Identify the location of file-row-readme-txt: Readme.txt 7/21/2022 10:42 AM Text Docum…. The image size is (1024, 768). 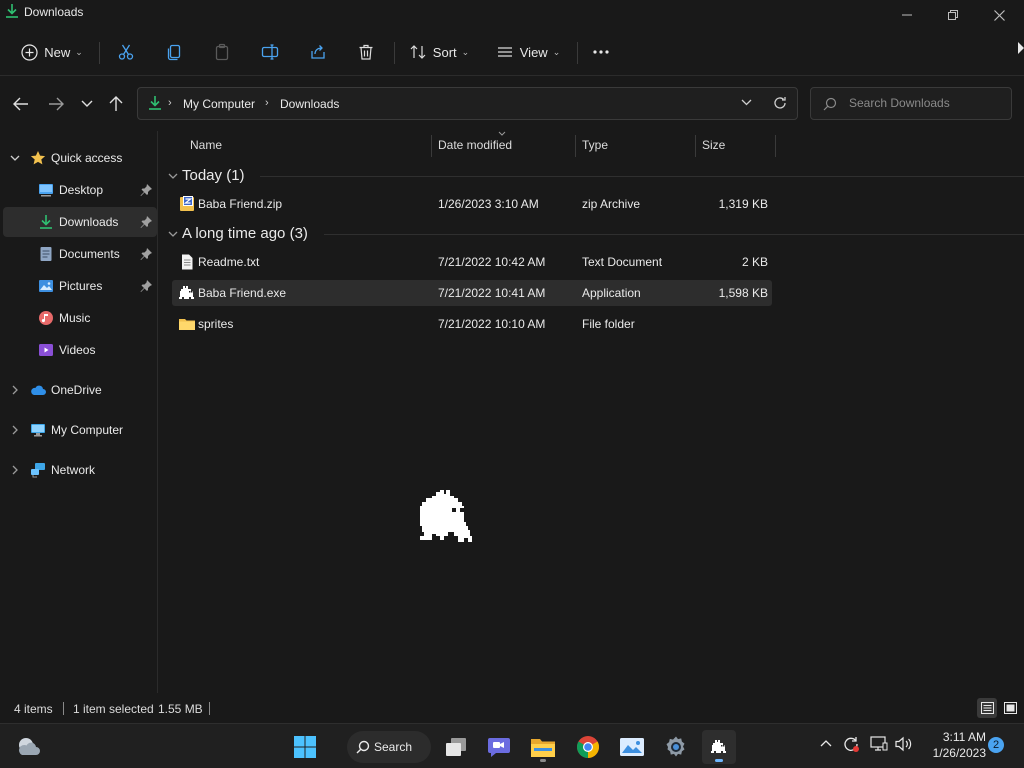
(472, 262).